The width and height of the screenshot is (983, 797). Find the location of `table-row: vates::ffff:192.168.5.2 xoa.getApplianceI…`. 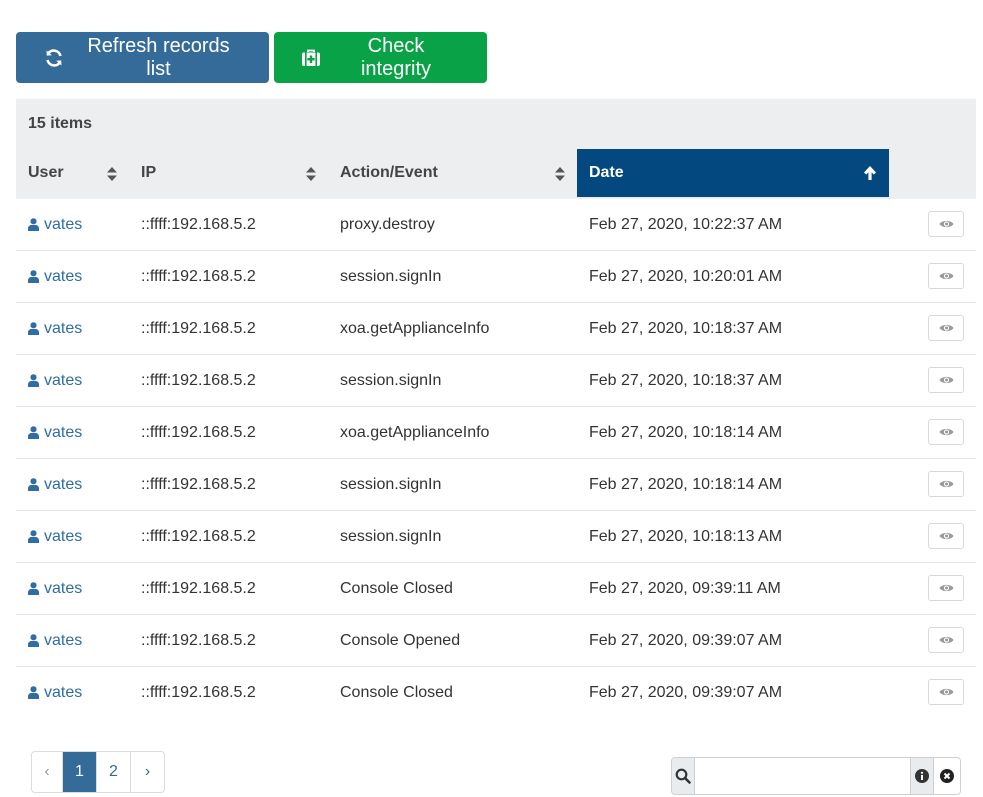

table-row: vates::ffff:192.168.5.2 xoa.getApplianceI… is located at coordinates (496, 329).